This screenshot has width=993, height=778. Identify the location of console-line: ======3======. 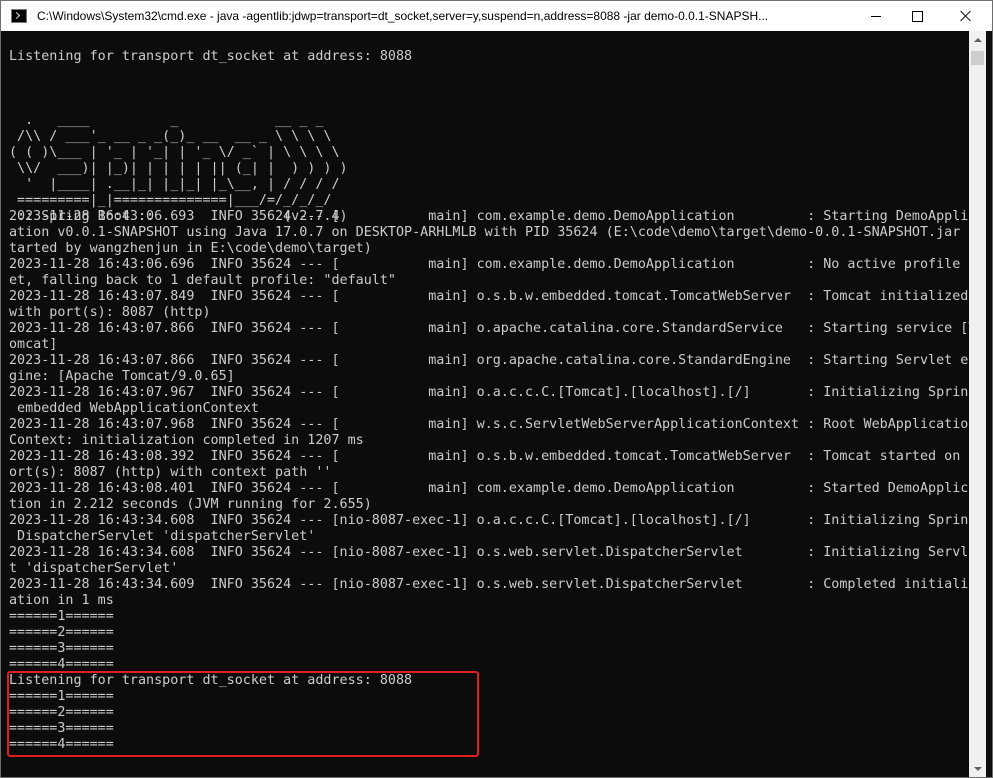
(61, 648).